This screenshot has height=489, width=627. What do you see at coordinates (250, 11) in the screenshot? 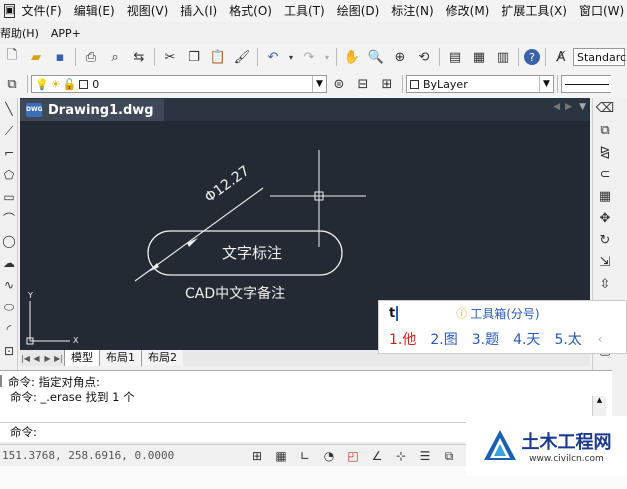
I see `menu-format: 格式(O)` at bounding box center [250, 11].